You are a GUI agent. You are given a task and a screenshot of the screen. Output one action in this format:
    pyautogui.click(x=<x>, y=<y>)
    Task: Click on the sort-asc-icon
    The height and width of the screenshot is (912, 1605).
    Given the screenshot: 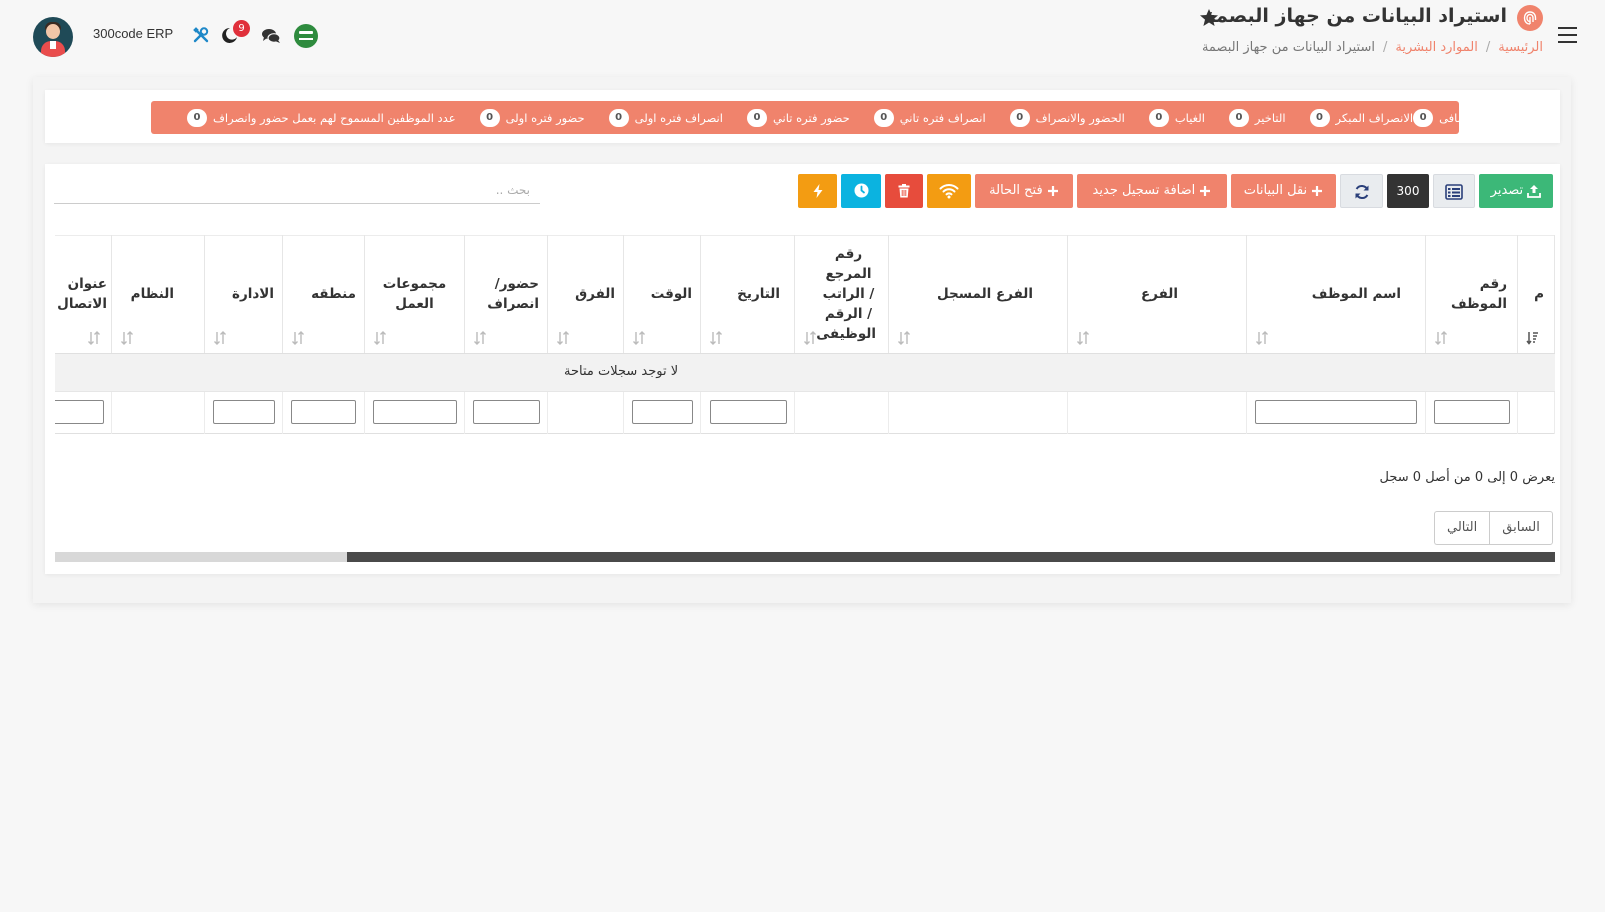 What is the action you would take?
    pyautogui.click(x=1532, y=338)
    